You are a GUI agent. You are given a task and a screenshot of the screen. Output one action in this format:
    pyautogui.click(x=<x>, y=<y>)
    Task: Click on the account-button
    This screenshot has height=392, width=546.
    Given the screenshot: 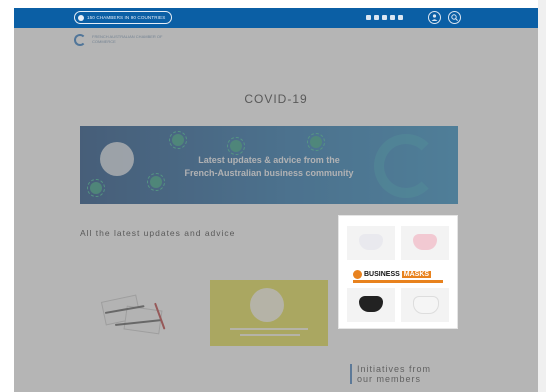 What is the action you would take?
    pyautogui.click(x=434, y=17)
    